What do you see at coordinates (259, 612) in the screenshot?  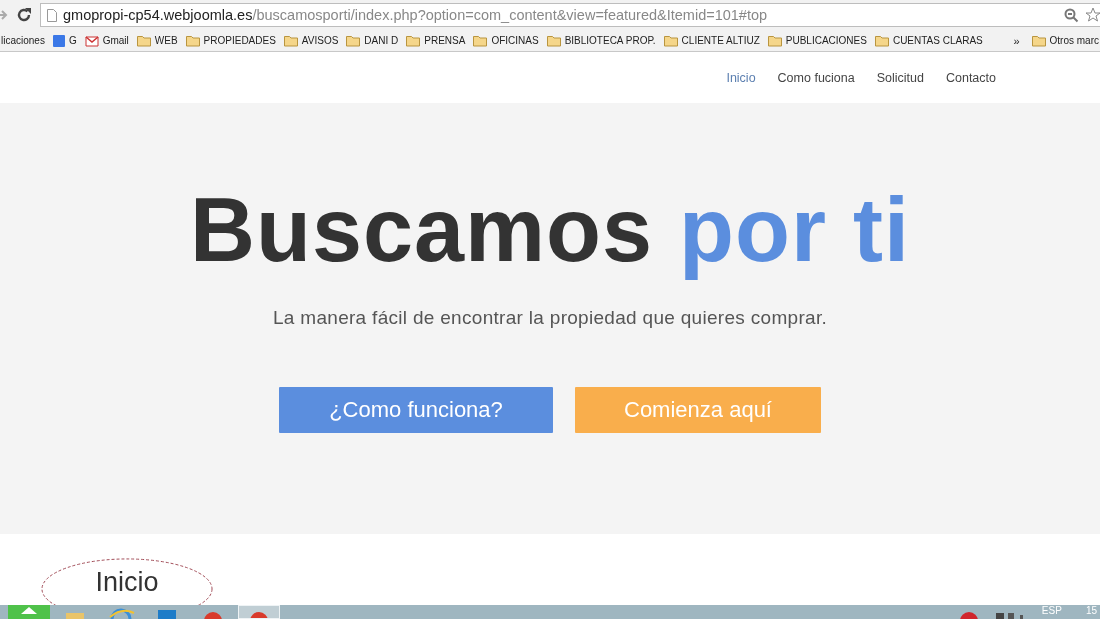 I see `browser-icon` at bounding box center [259, 612].